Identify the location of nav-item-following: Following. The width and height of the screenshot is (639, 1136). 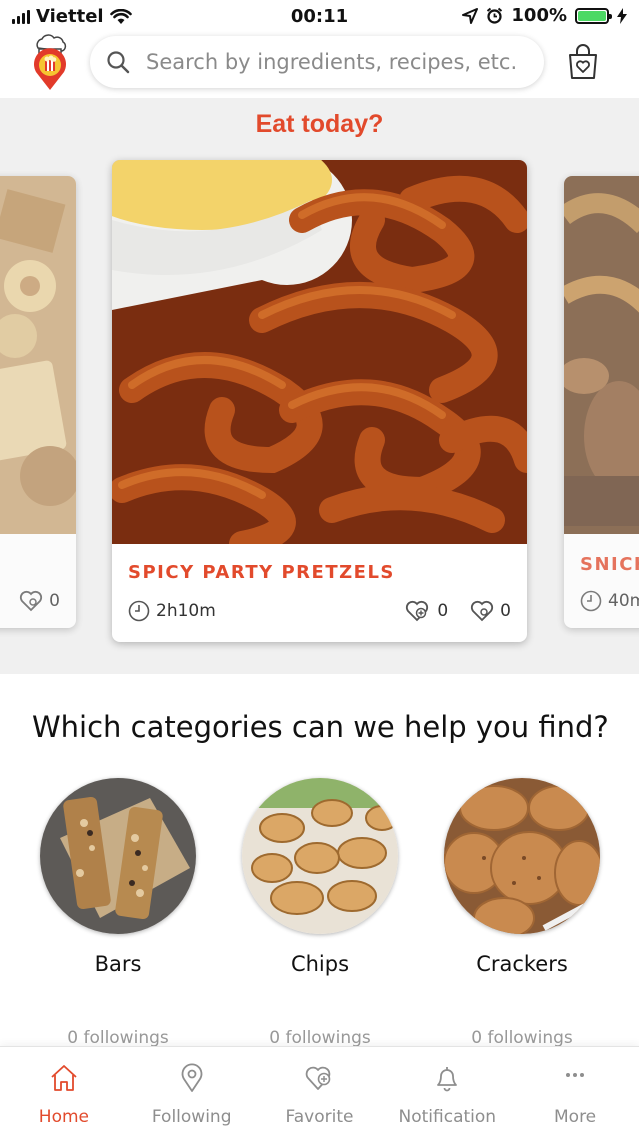
(192, 1091).